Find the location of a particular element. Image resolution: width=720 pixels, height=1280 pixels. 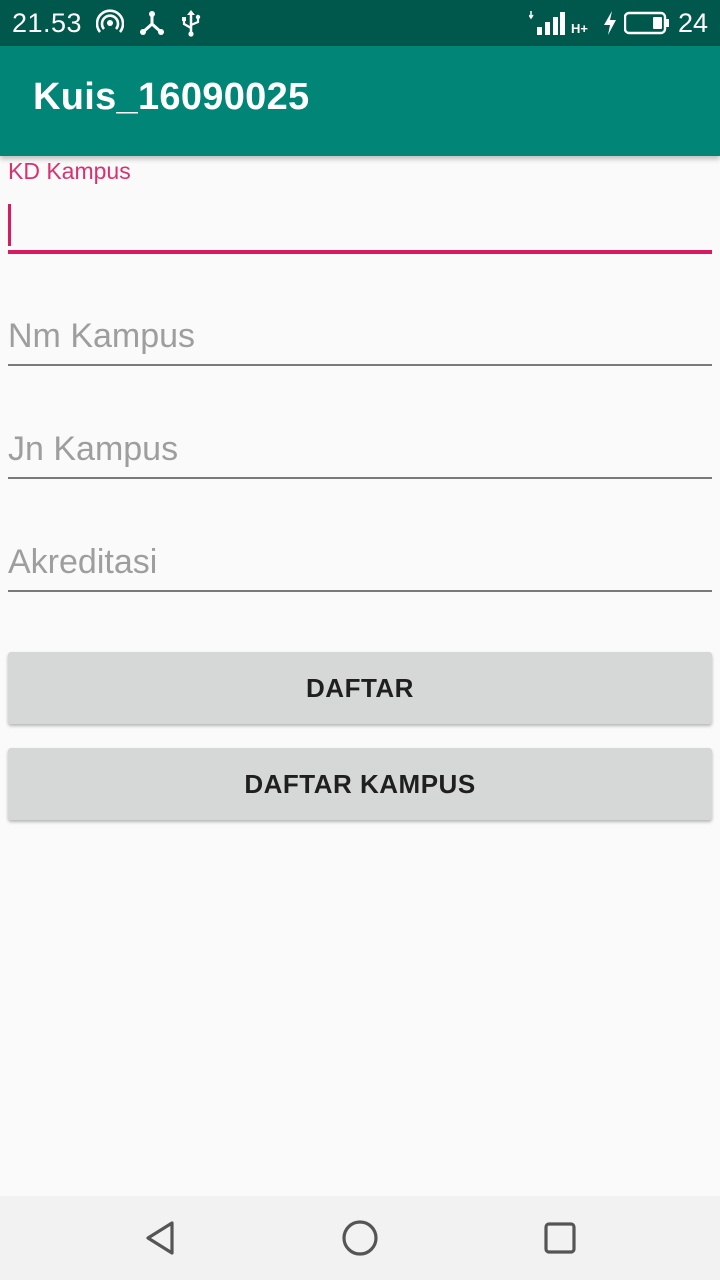

status-bar: 21.53 H+ 24 is located at coordinates (360, 23).